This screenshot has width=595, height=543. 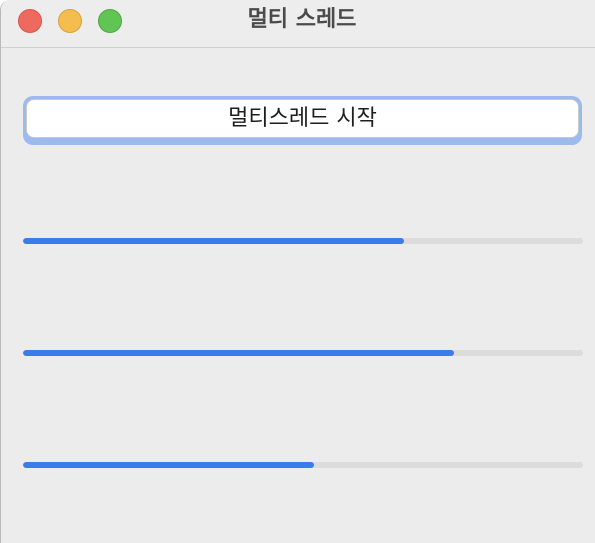 I want to click on window-title: 멀티 스레드, so click(x=302, y=19).